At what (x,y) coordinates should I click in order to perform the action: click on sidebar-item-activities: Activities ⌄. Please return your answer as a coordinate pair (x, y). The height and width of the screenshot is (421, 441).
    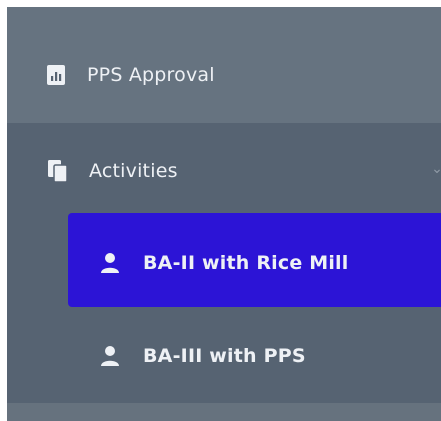
    Looking at the image, I should click on (244, 171).